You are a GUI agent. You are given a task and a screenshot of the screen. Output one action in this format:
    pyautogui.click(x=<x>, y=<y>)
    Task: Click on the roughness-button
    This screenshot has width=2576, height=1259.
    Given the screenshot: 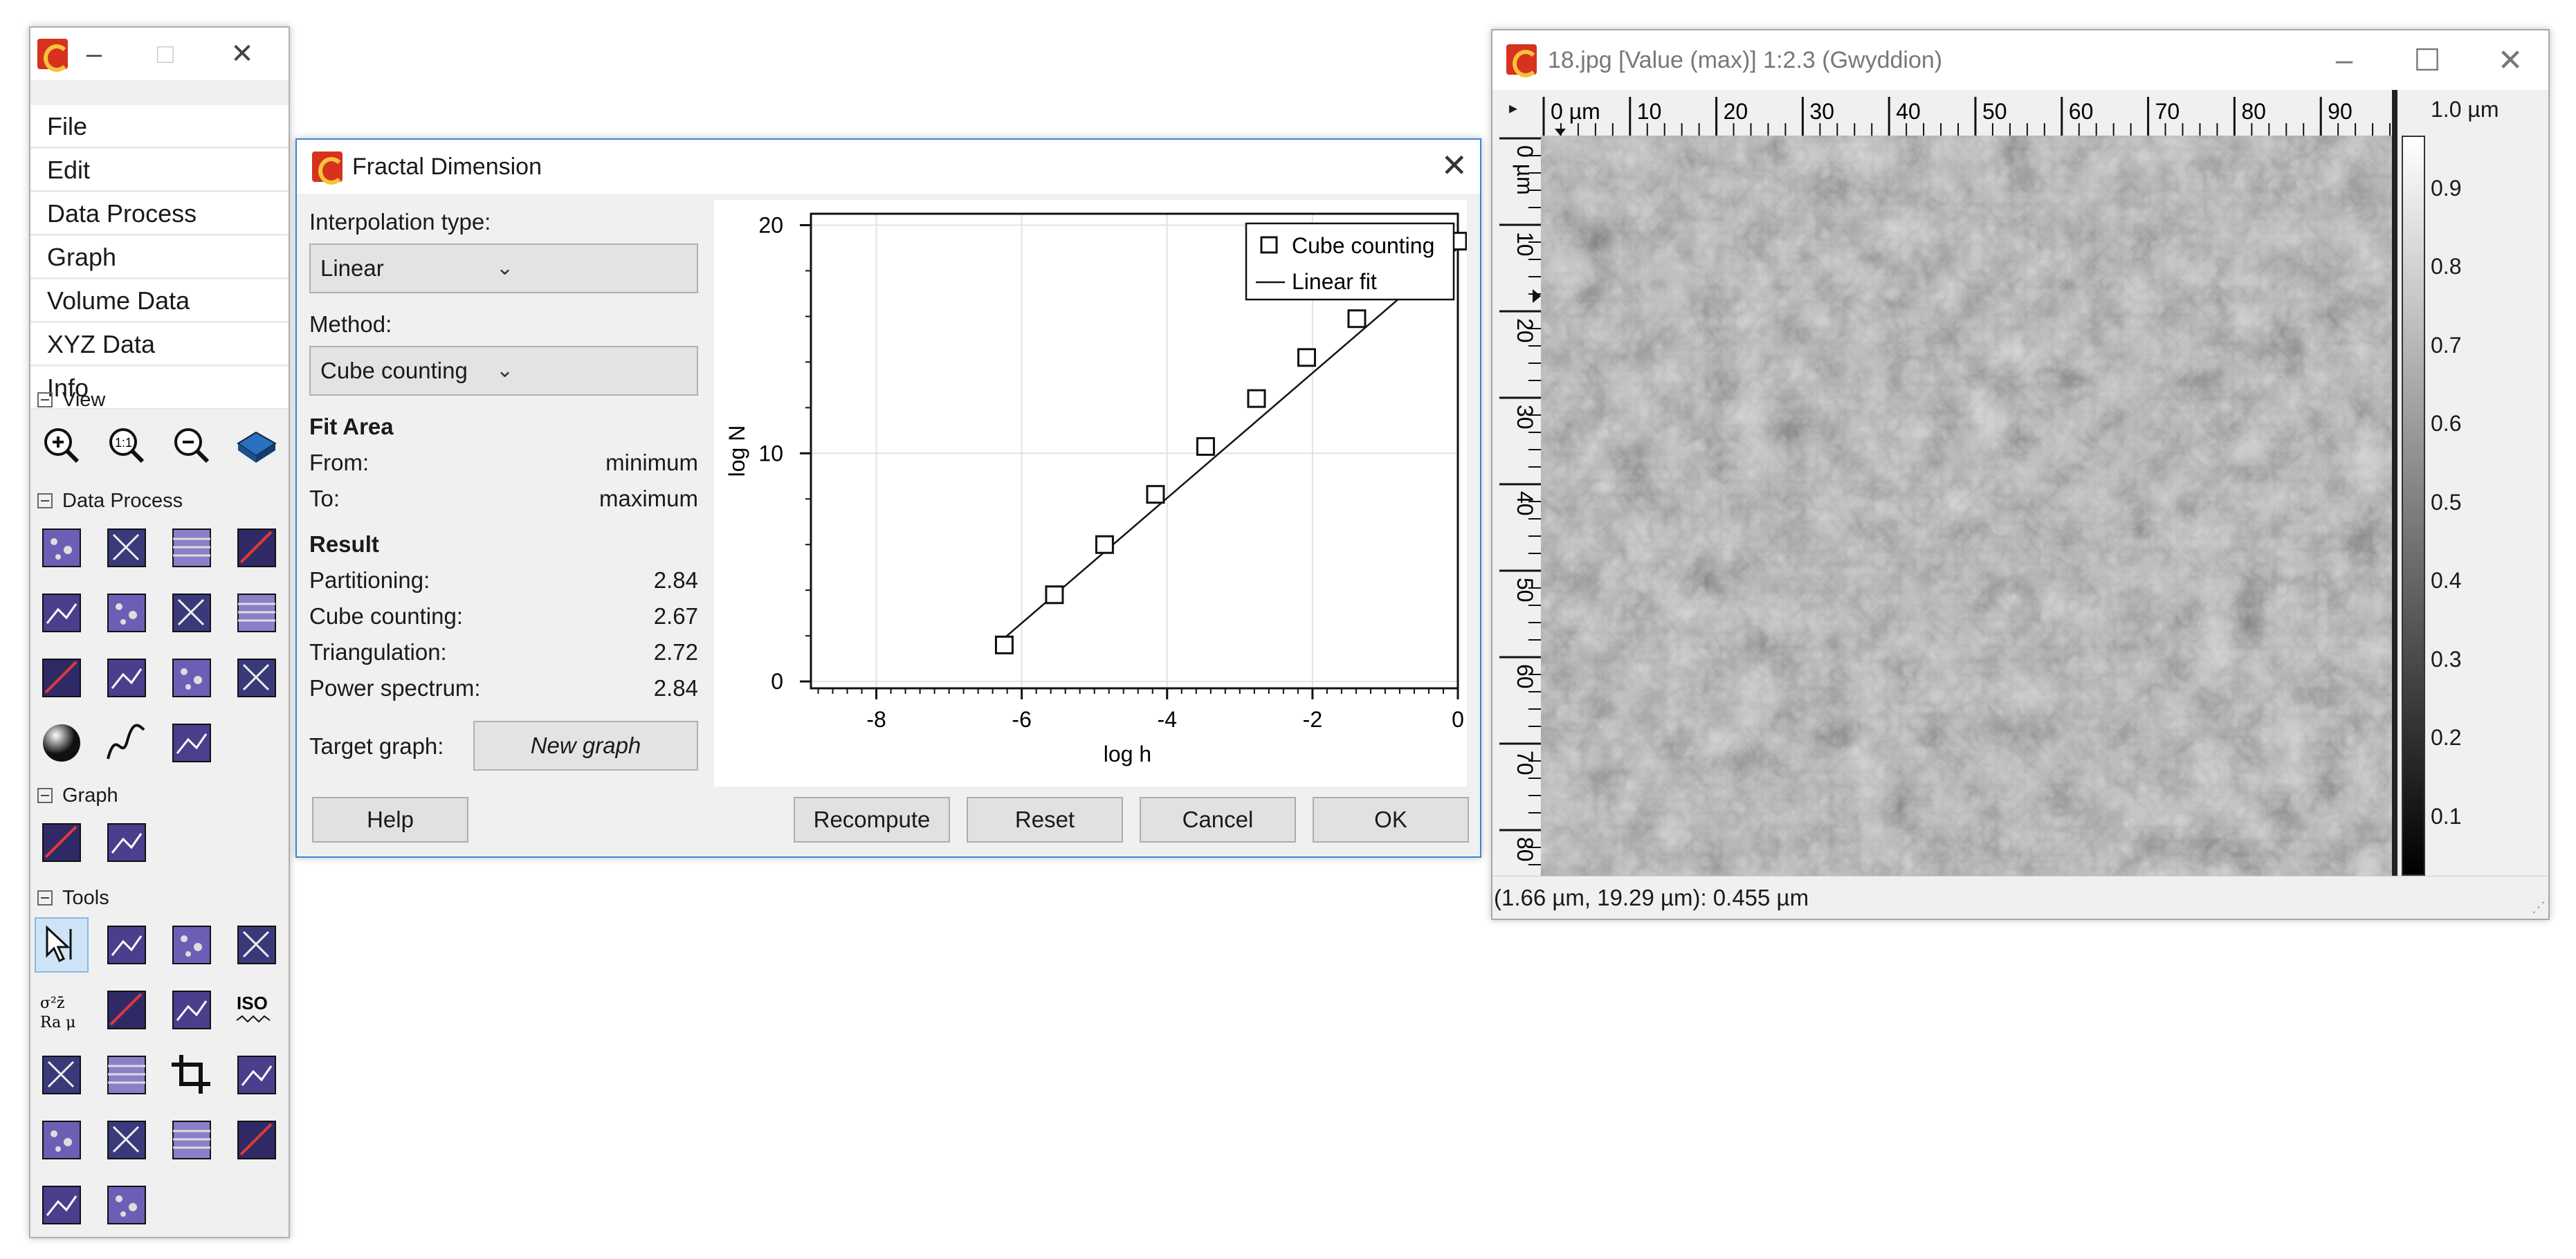 What is the action you would take?
    pyautogui.click(x=127, y=1010)
    